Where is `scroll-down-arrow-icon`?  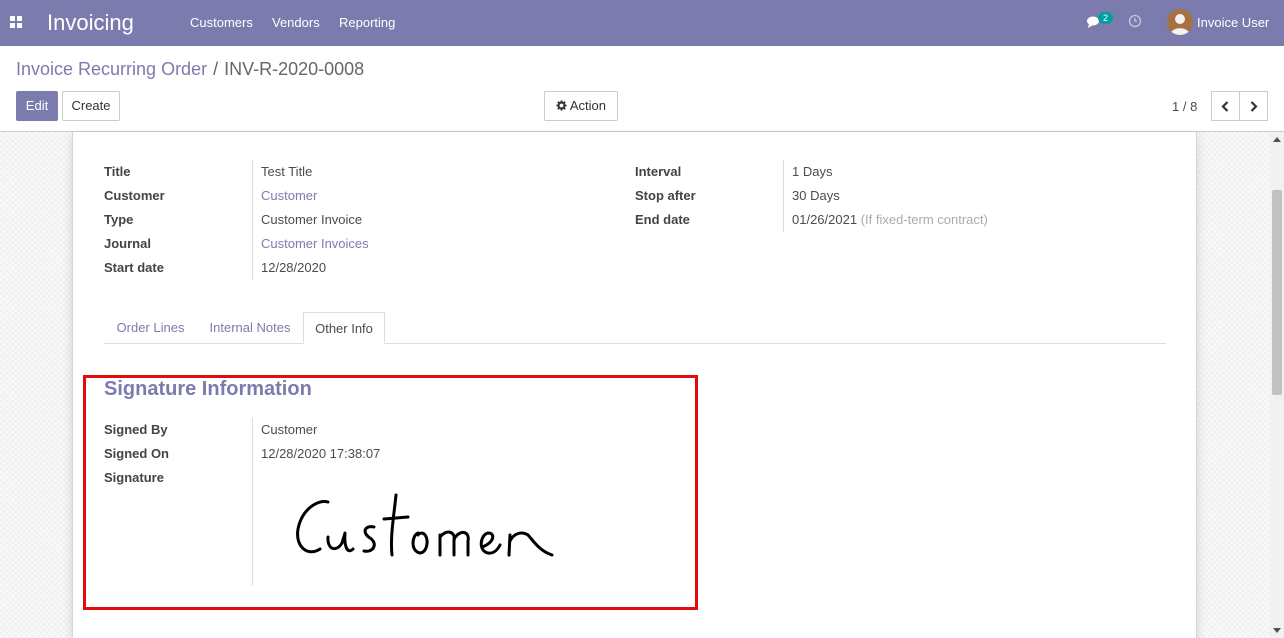
scroll-down-arrow-icon is located at coordinates (1277, 630).